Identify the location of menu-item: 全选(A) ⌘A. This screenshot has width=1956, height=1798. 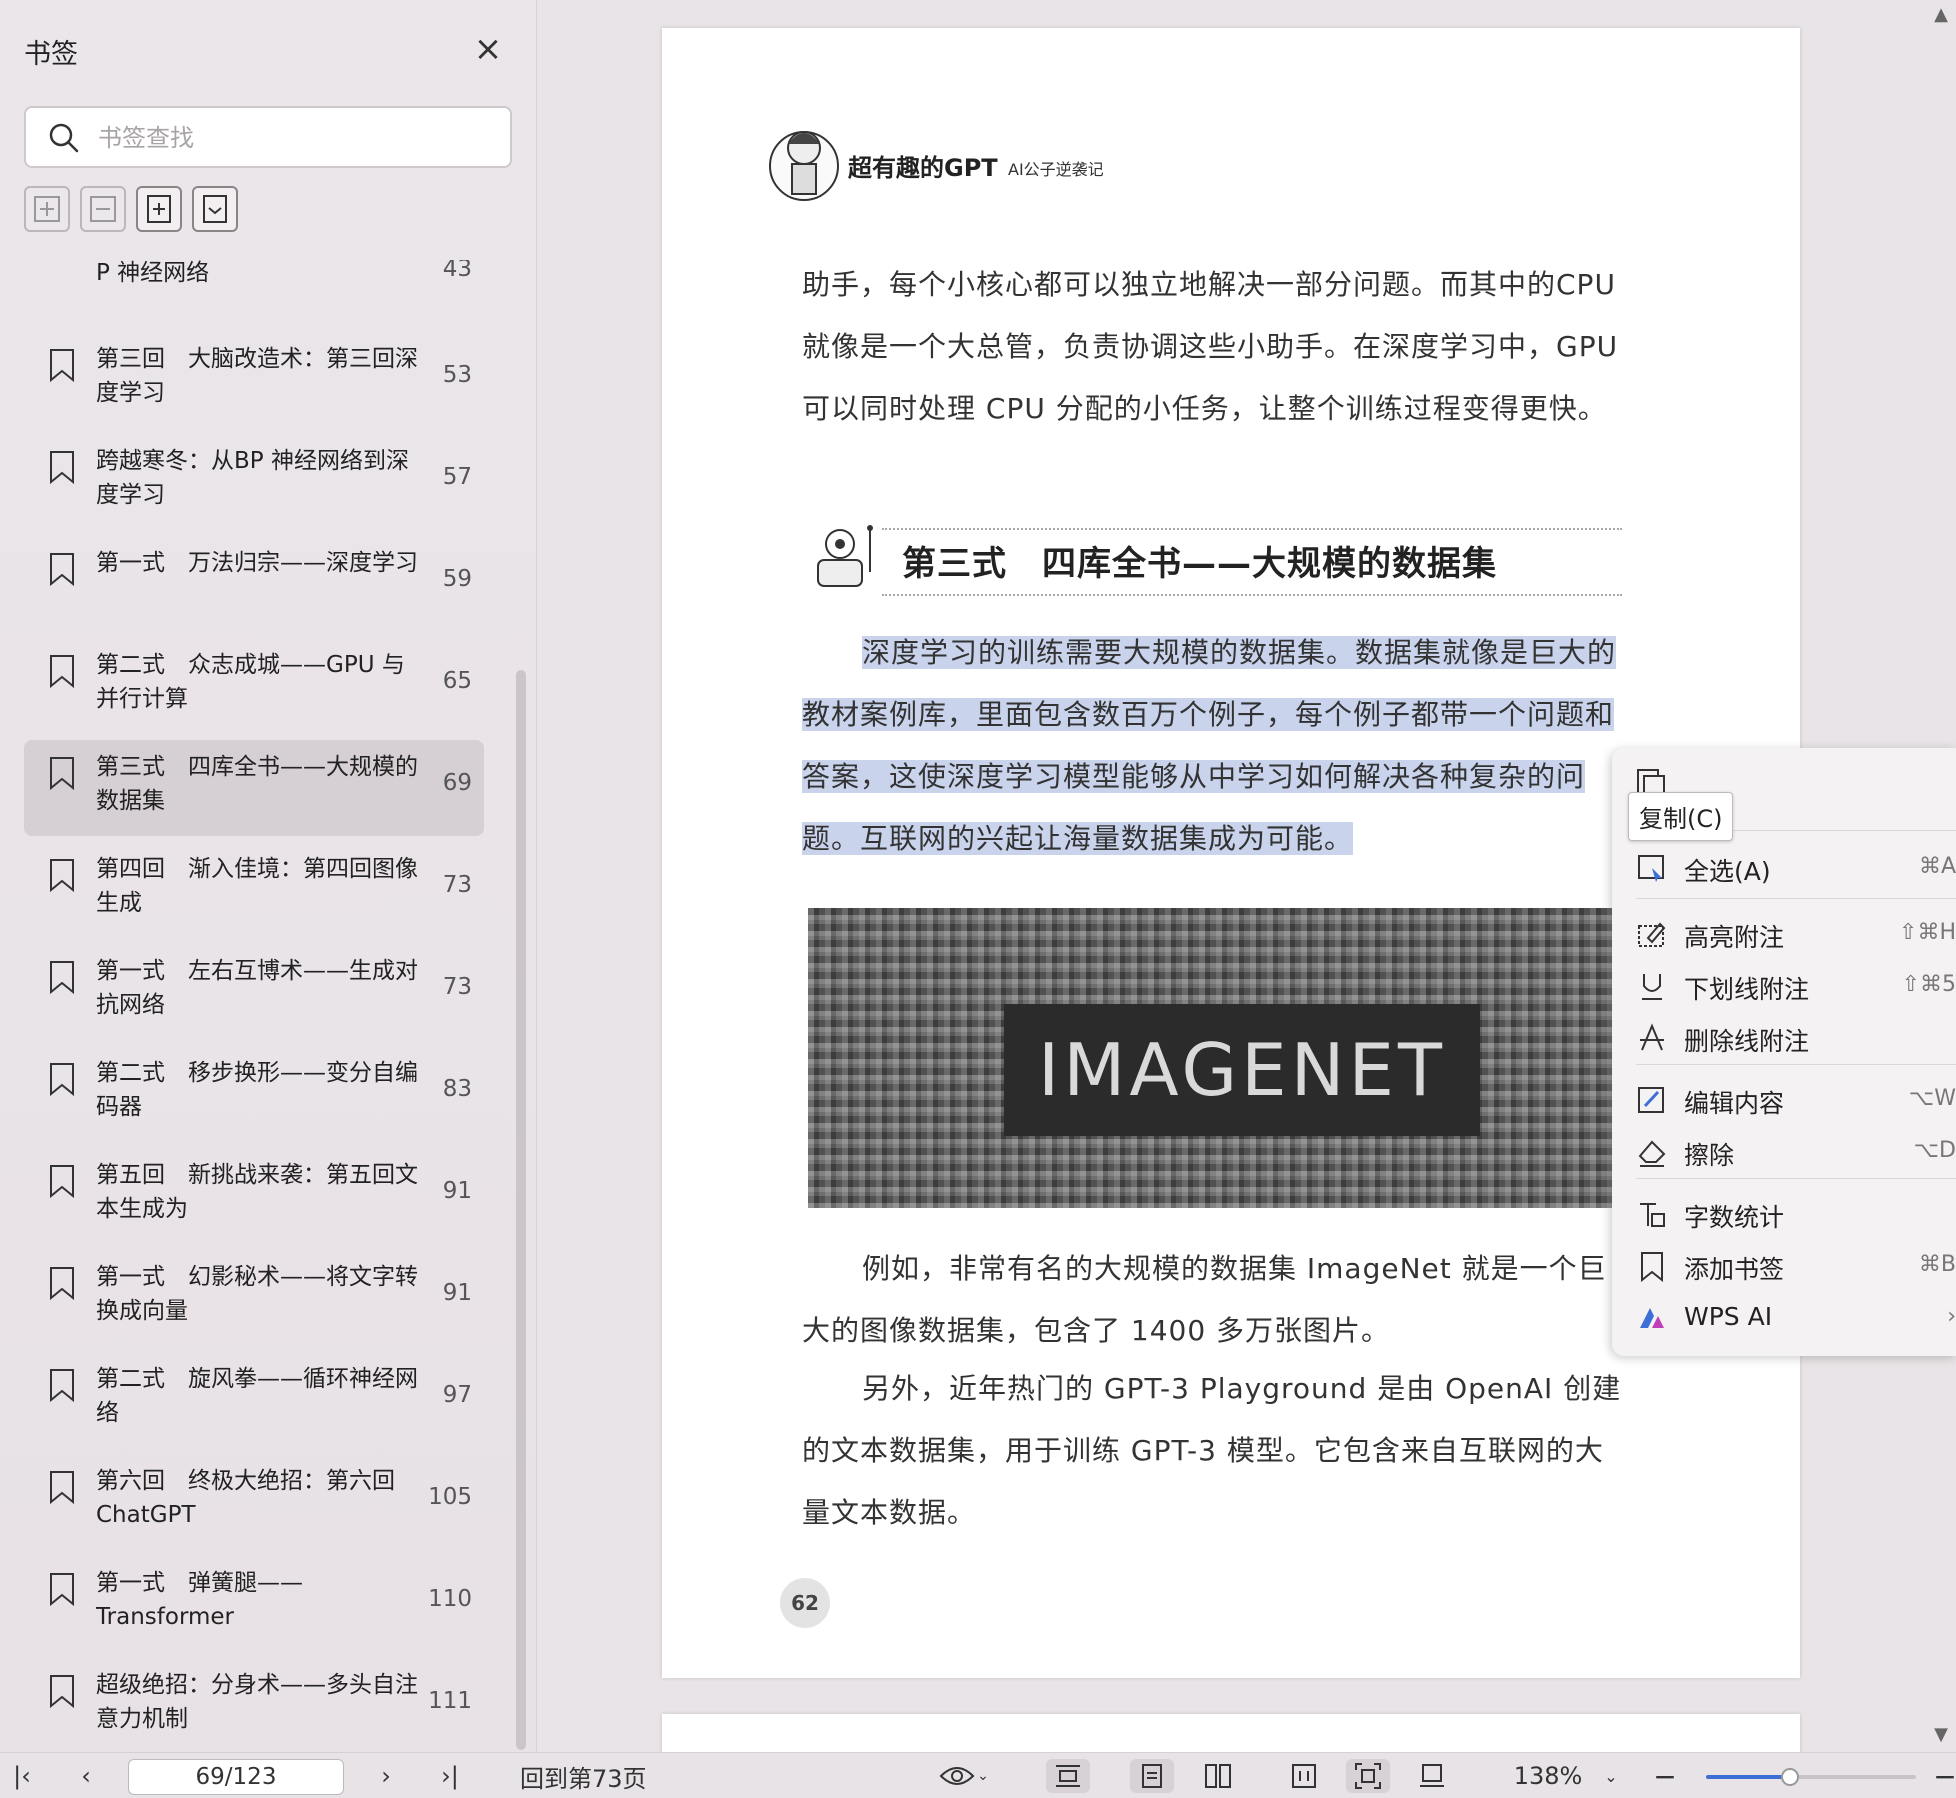
(1784, 868).